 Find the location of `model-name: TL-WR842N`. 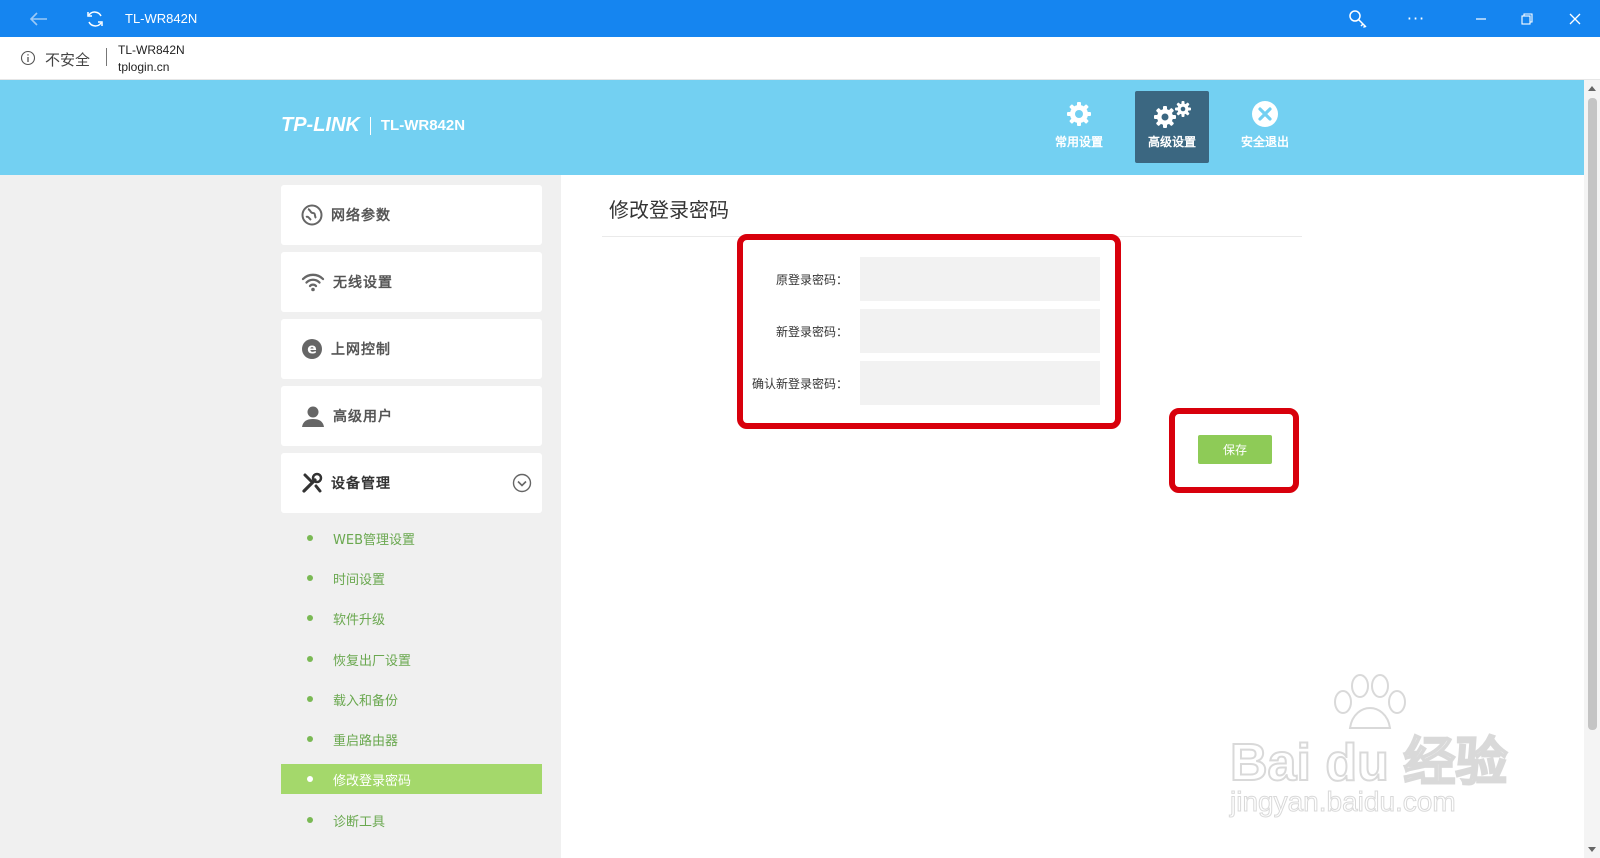

model-name: TL-WR842N is located at coordinates (423, 125).